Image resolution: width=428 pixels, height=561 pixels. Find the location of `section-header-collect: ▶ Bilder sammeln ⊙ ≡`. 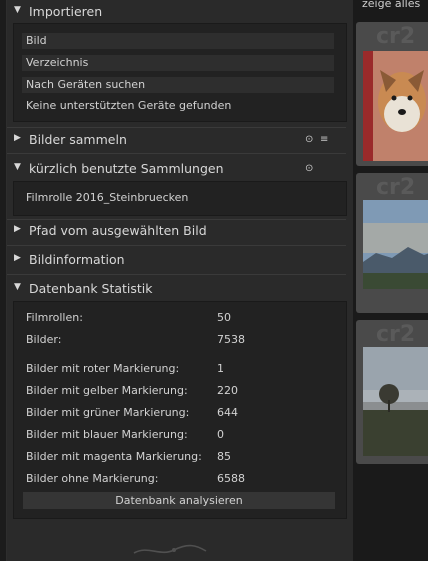

section-header-collect: ▶ Bilder sammeln ⊙ ≡ is located at coordinates (176, 140).